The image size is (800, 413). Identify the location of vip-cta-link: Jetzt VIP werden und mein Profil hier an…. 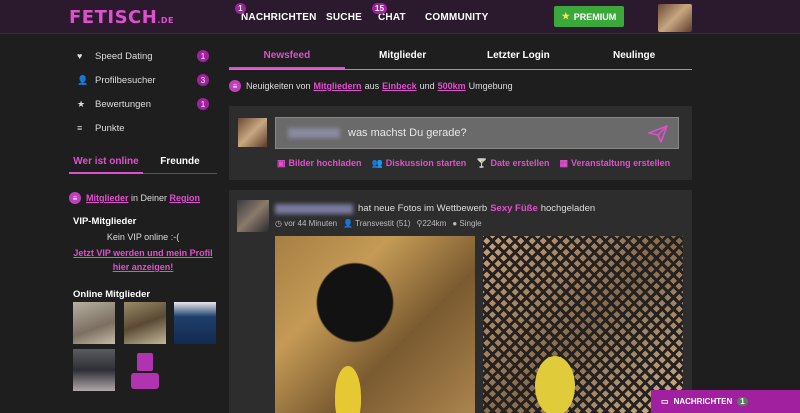
(143, 260).